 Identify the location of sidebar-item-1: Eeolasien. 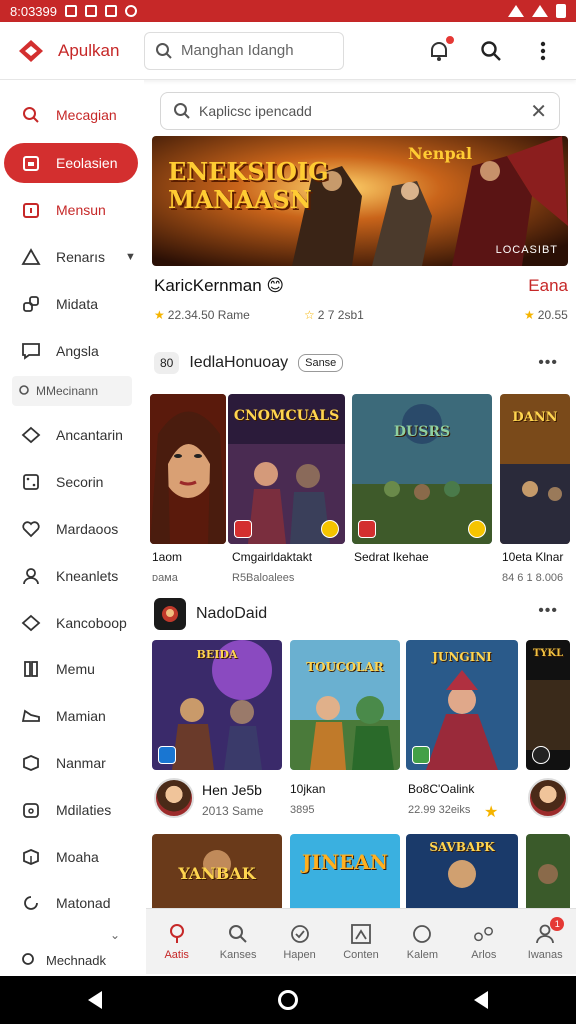
(71, 162).